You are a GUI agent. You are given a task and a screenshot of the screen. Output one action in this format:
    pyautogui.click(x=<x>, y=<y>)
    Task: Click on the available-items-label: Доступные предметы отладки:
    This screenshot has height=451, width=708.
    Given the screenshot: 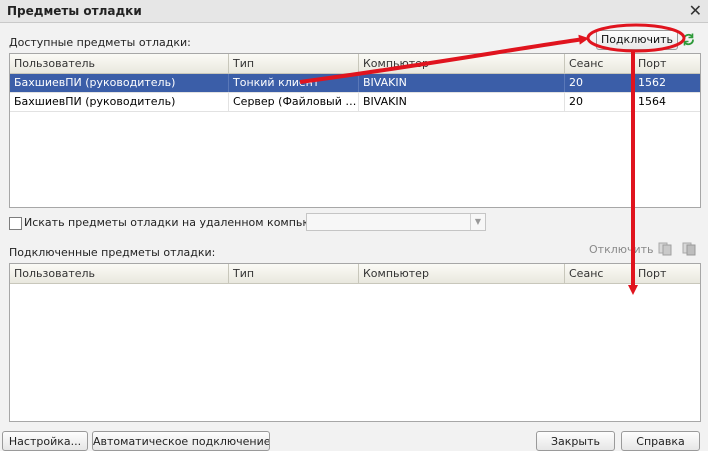 What is the action you would take?
    pyautogui.click(x=100, y=42)
    